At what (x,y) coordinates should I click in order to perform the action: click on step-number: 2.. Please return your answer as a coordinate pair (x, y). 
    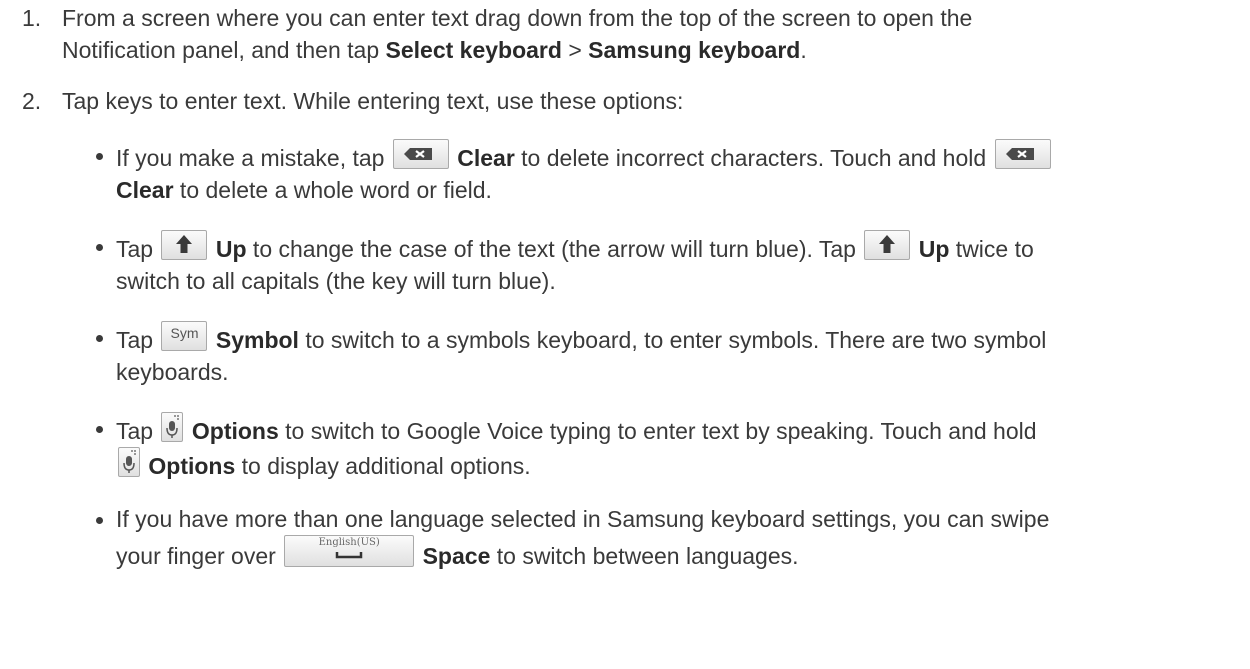
    Looking at the image, I should click on (32, 101).